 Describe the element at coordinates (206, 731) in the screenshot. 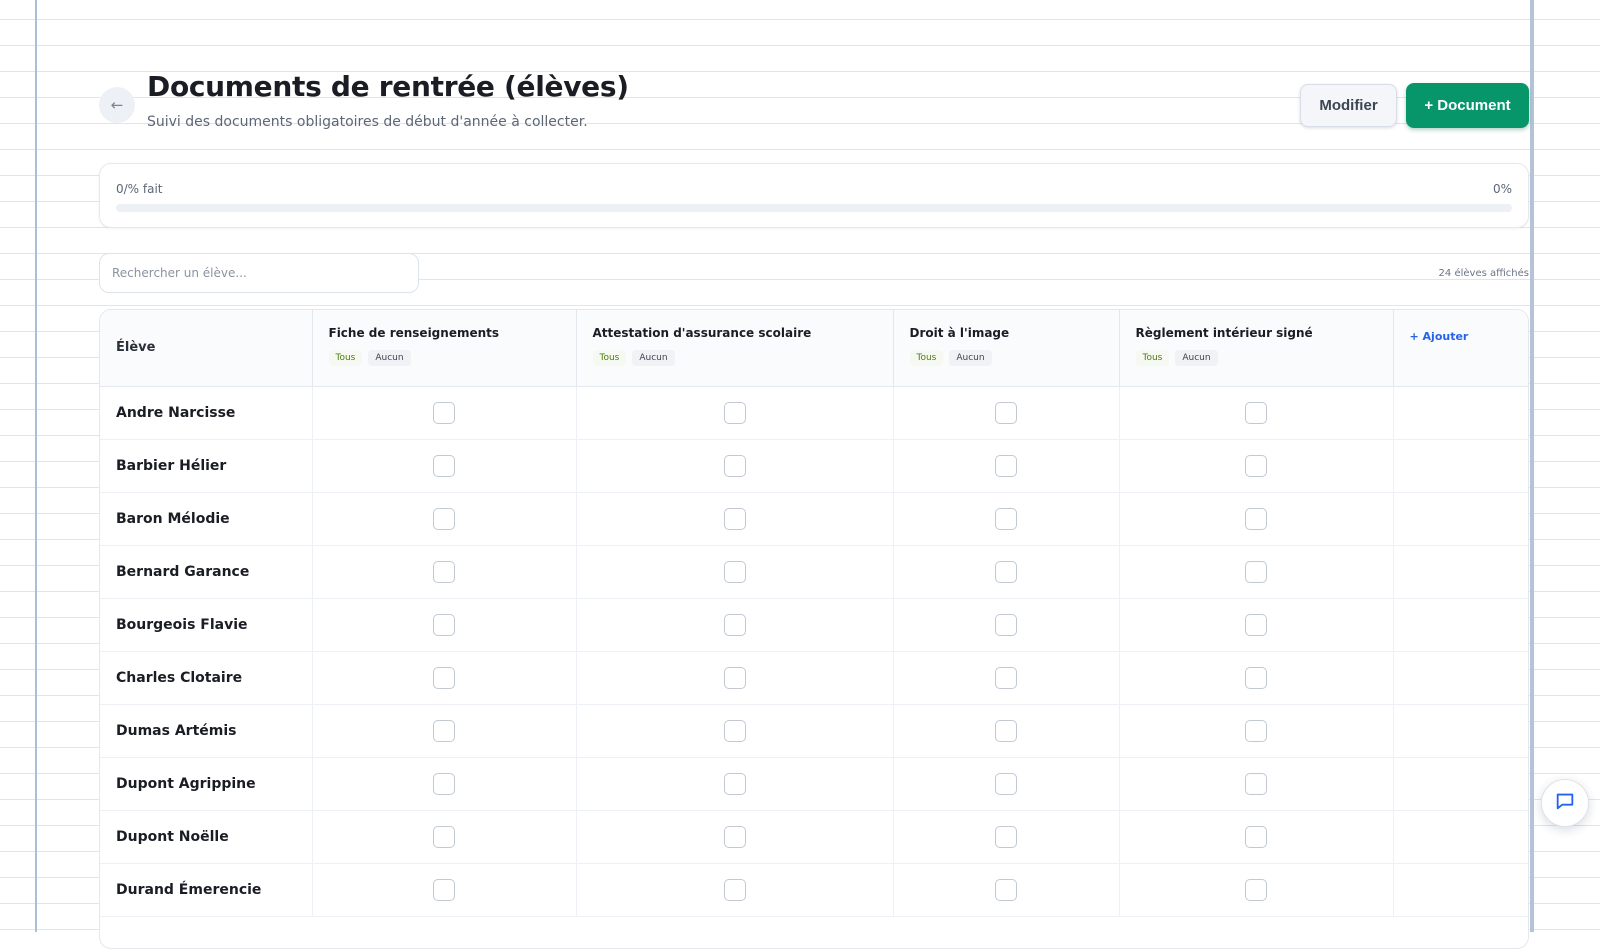

I see `student-name: Dumas Artémis` at that location.